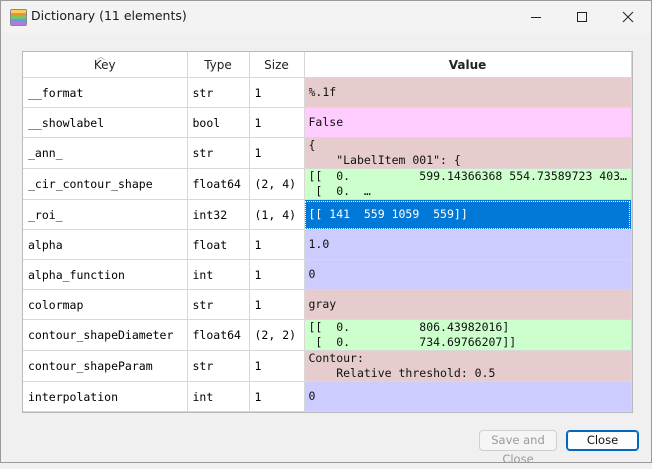 This screenshot has height=469, width=652. I want to click on close-window-button, so click(628, 17).